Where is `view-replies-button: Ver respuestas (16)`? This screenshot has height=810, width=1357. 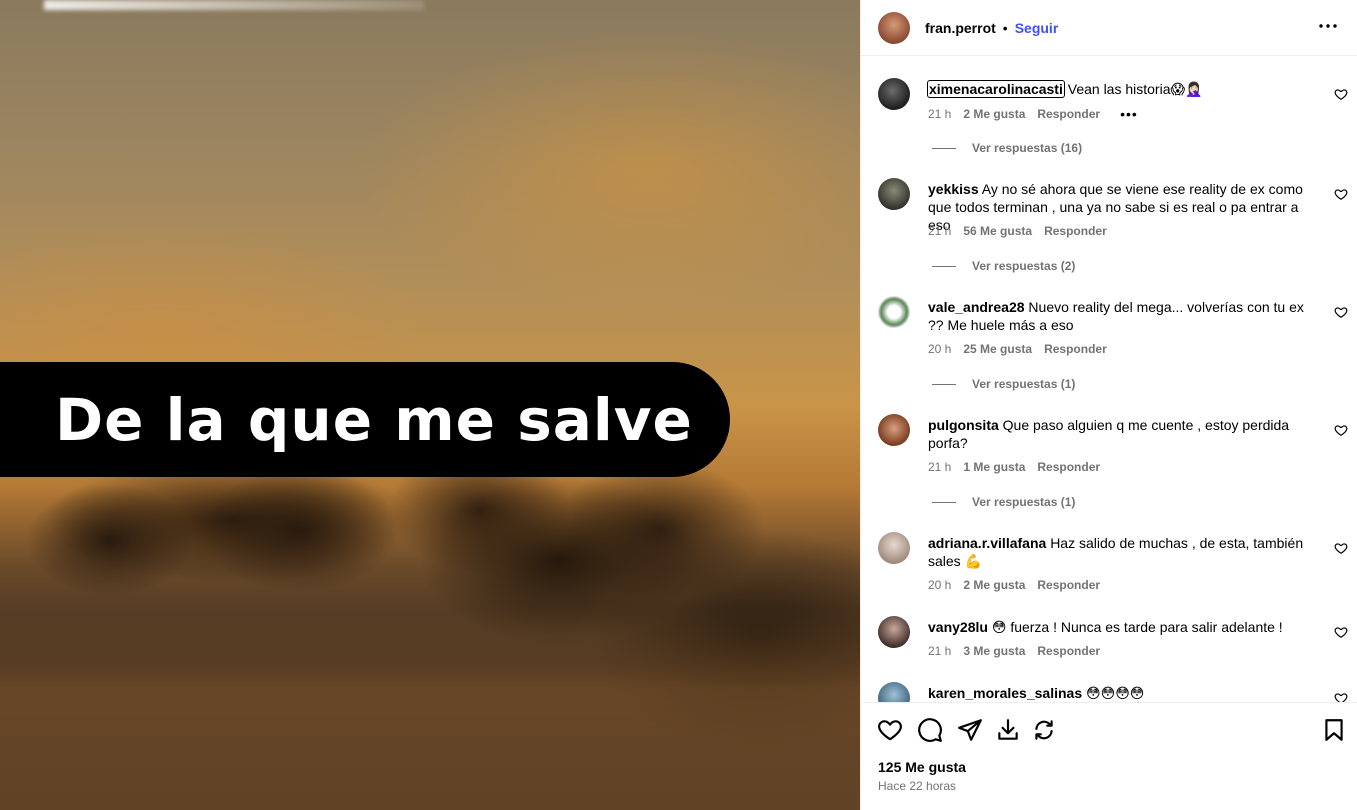 view-replies-button: Ver respuestas (16) is located at coordinates (1007, 148).